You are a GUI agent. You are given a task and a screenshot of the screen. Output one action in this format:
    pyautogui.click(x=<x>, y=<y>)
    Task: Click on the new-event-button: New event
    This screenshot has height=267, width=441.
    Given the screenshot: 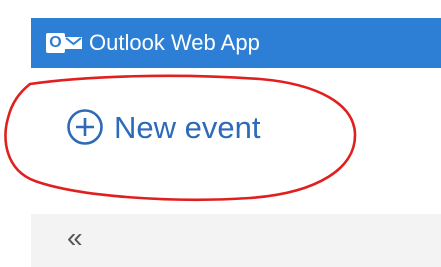 What is the action you would take?
    pyautogui.click(x=163, y=127)
    